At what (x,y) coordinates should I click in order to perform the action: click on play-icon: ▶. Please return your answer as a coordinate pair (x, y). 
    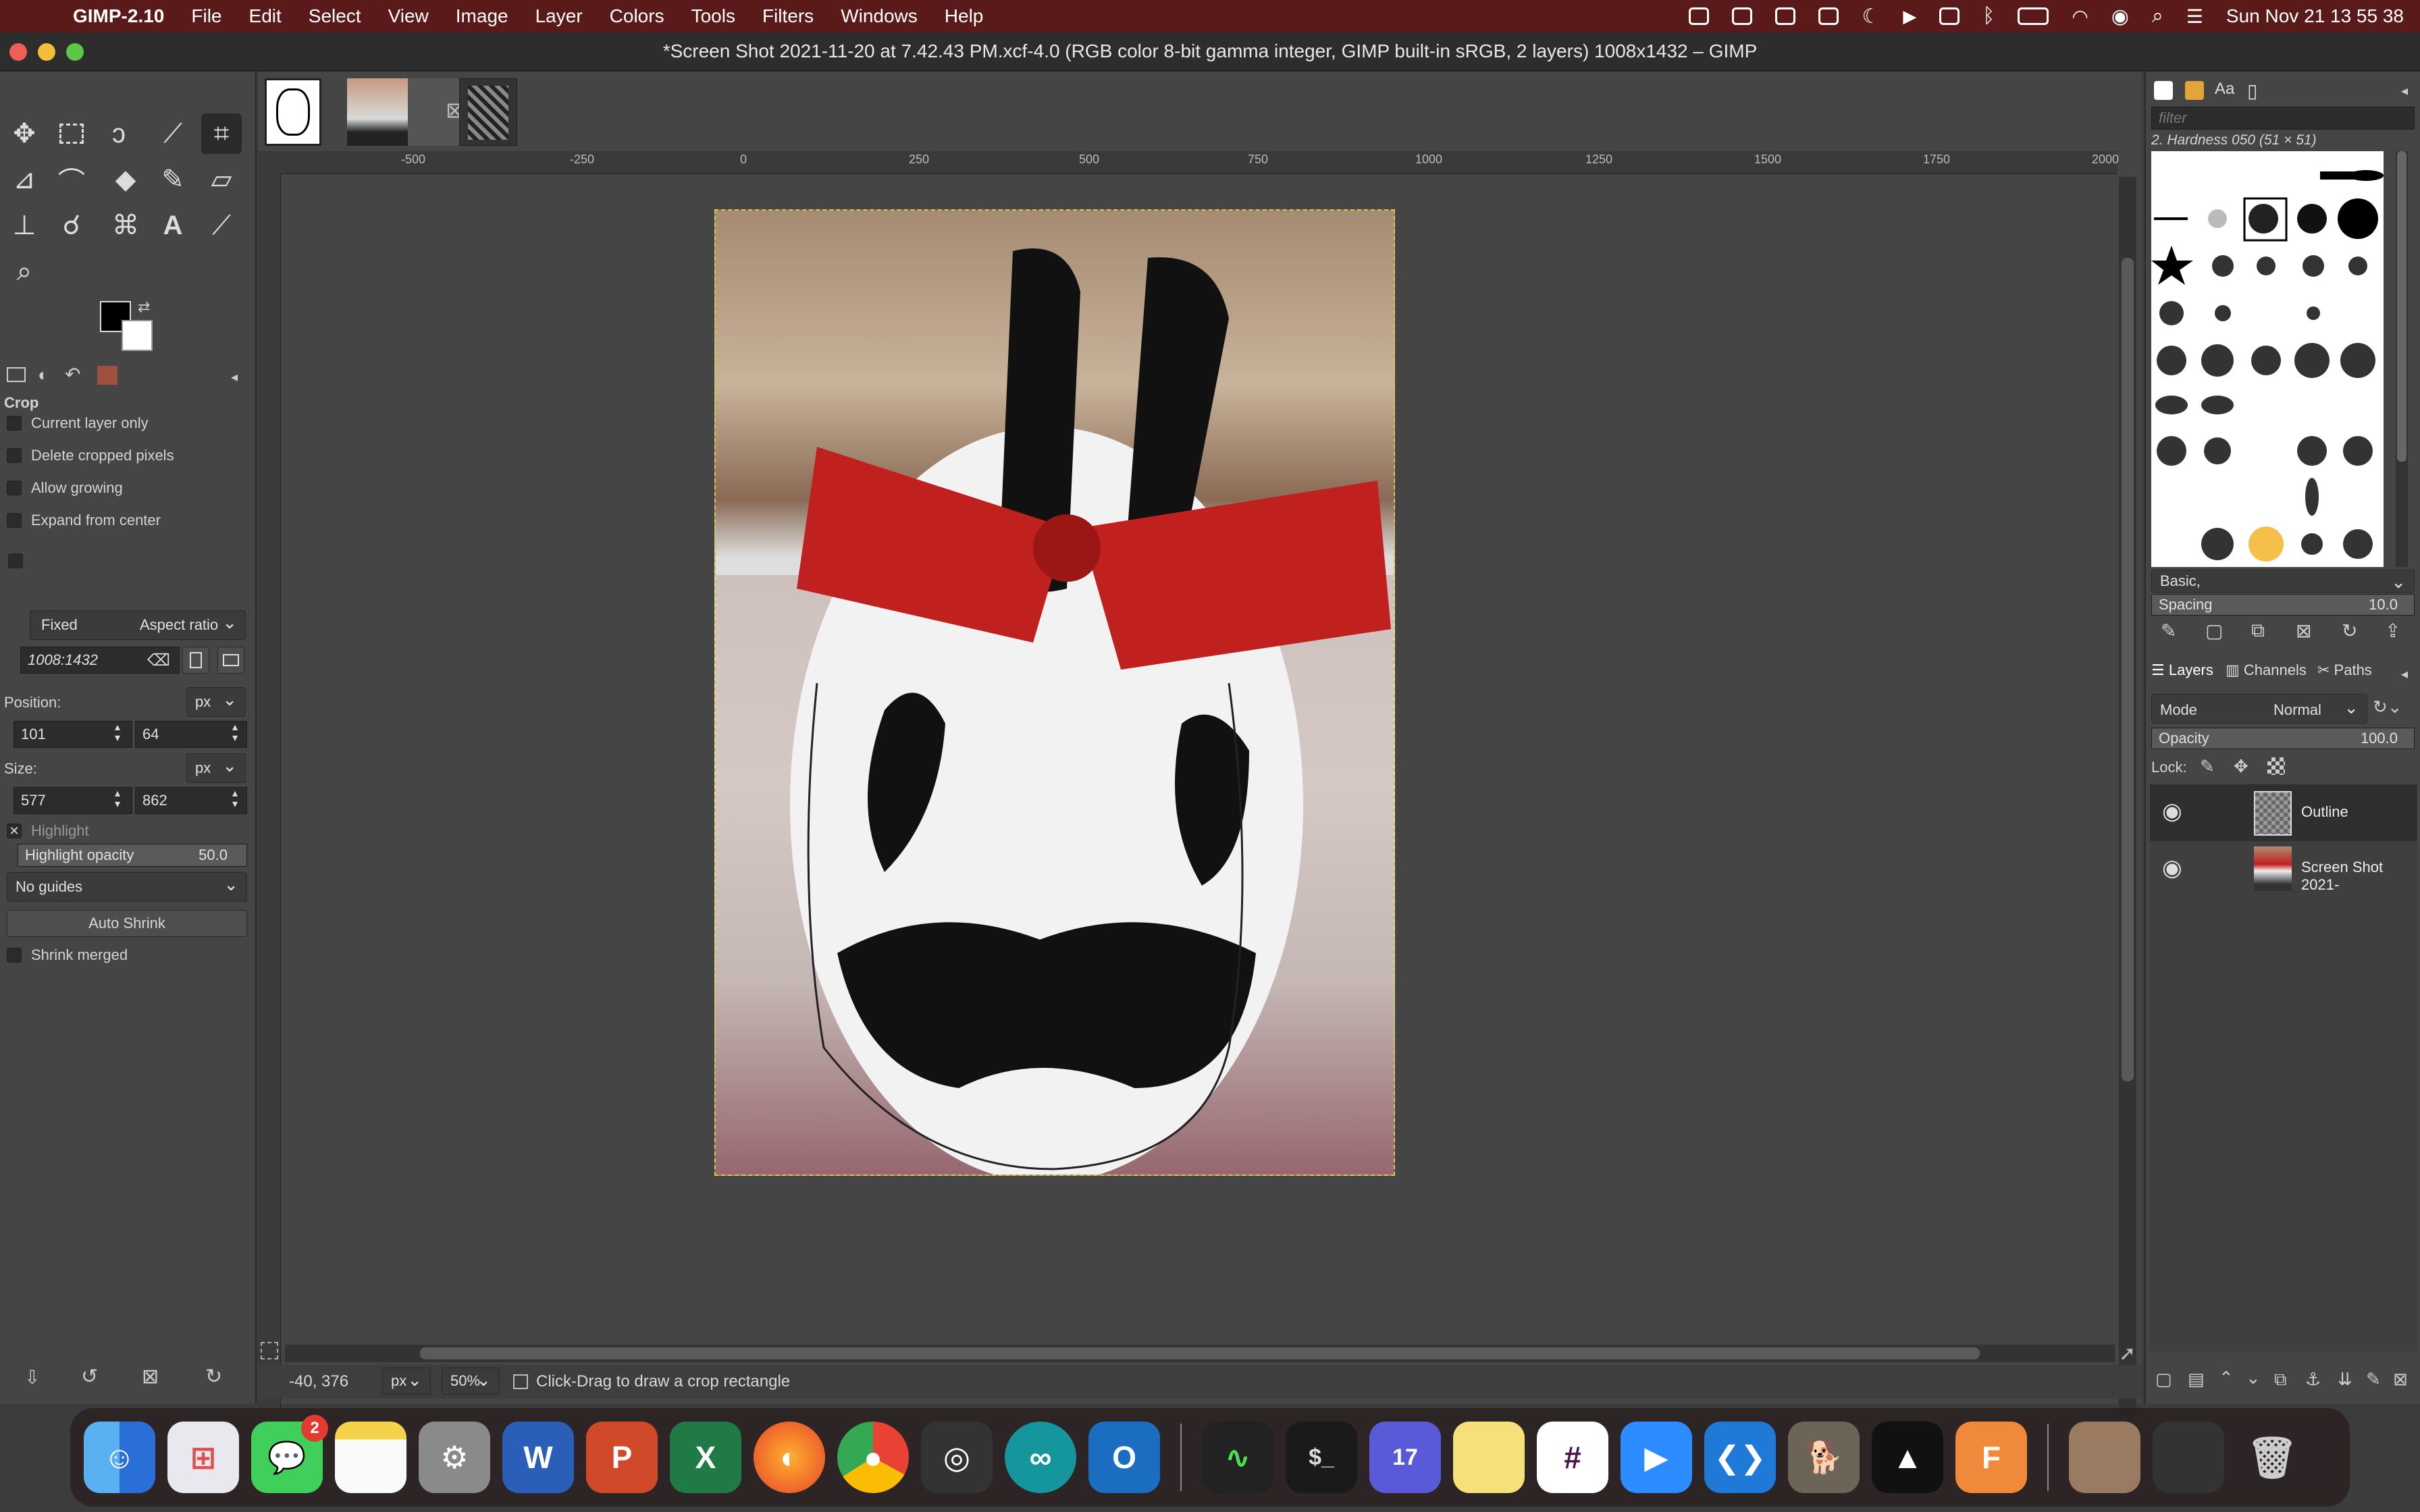
    Looking at the image, I should click on (1909, 16).